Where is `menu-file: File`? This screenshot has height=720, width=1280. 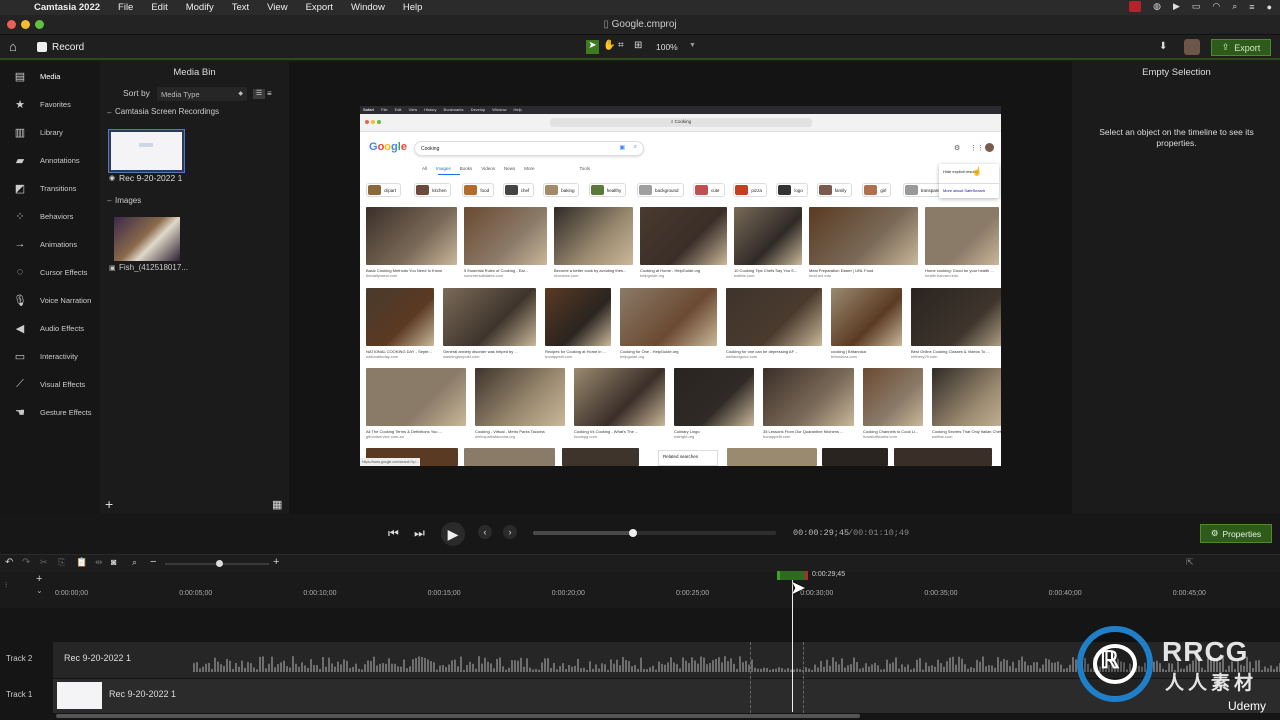 menu-file: File is located at coordinates (125, 7).